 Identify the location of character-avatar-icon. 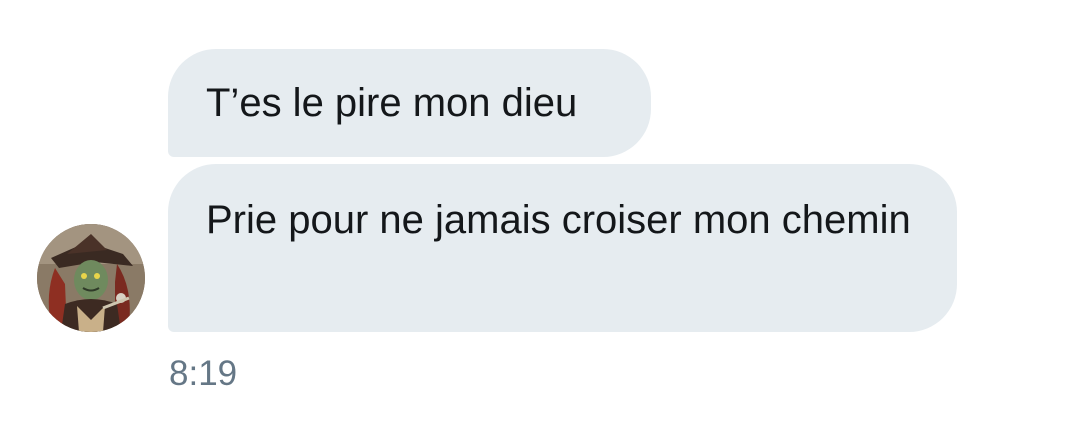
(91, 278).